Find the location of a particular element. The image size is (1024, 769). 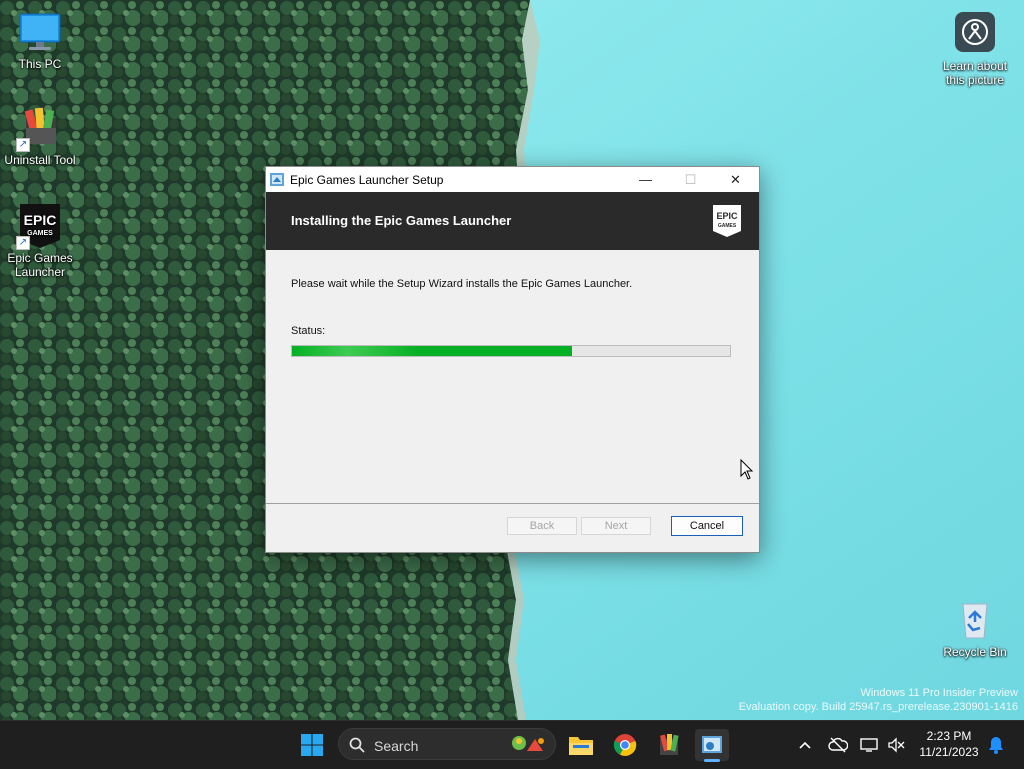

close-icon: ✕ is located at coordinates (735, 179).